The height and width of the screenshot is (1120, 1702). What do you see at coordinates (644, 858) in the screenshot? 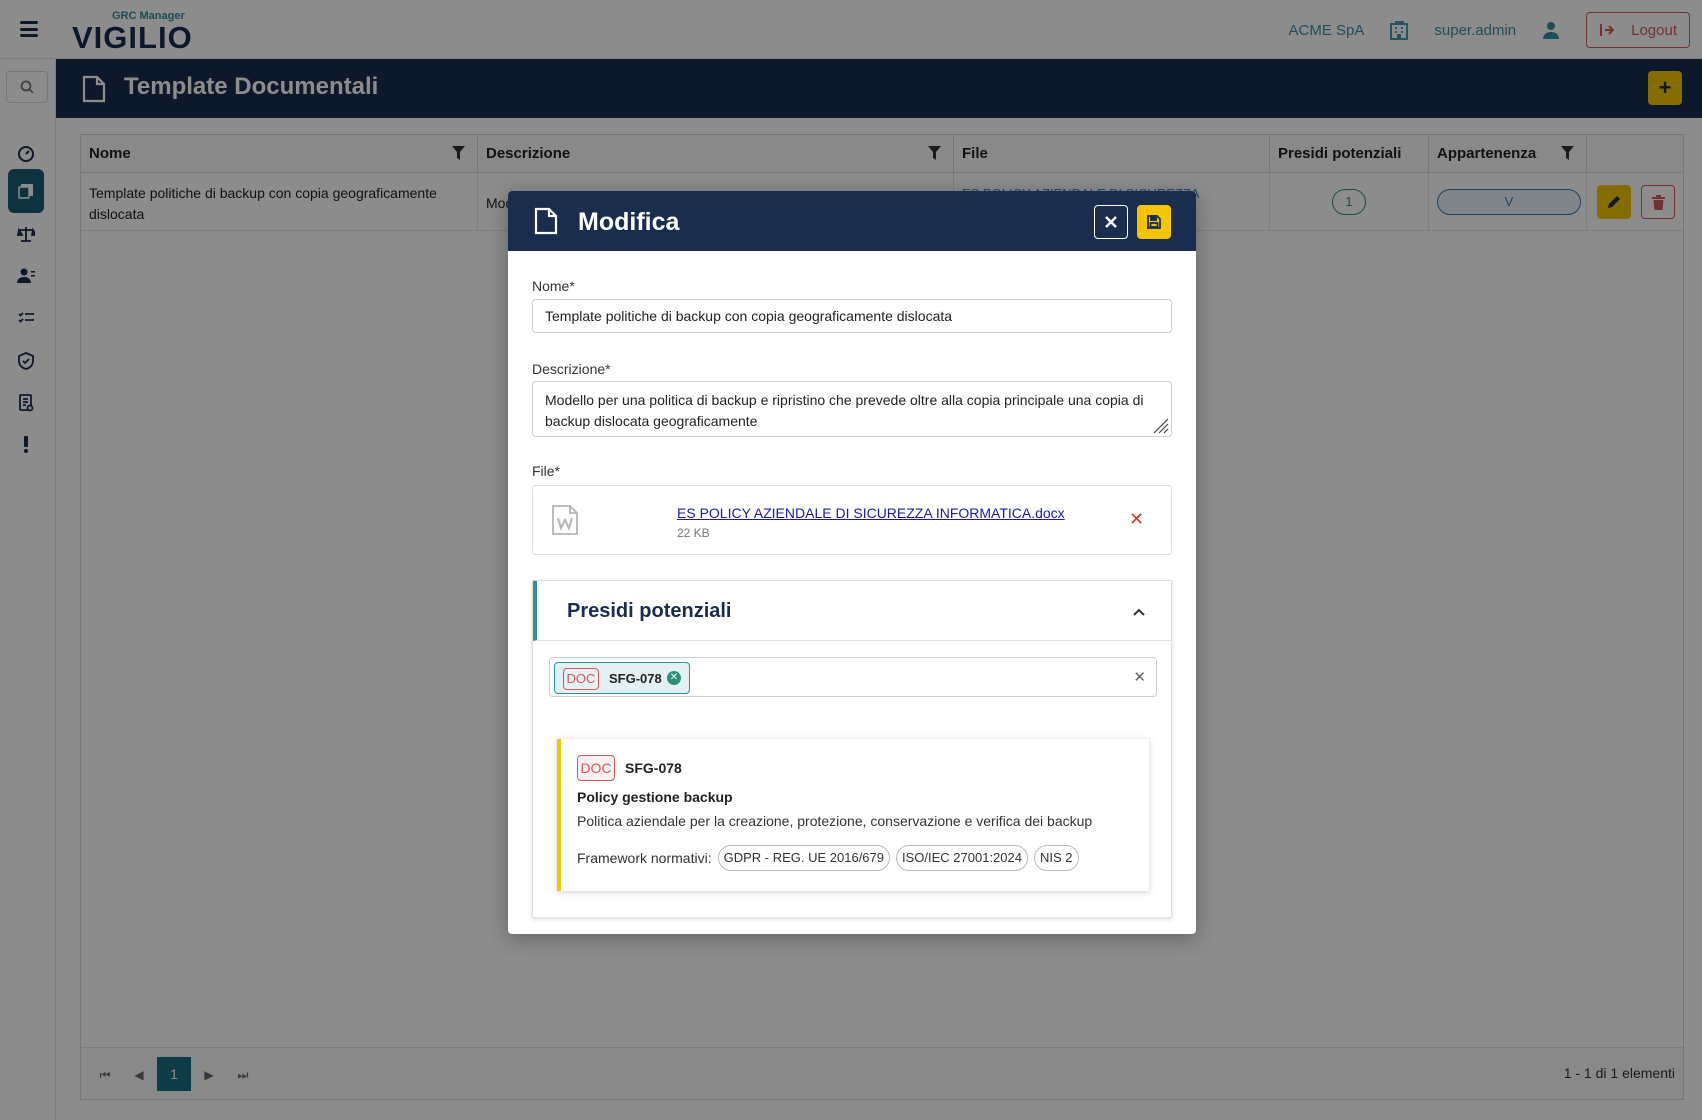
I see `framework-label: Framework normativi:` at bounding box center [644, 858].